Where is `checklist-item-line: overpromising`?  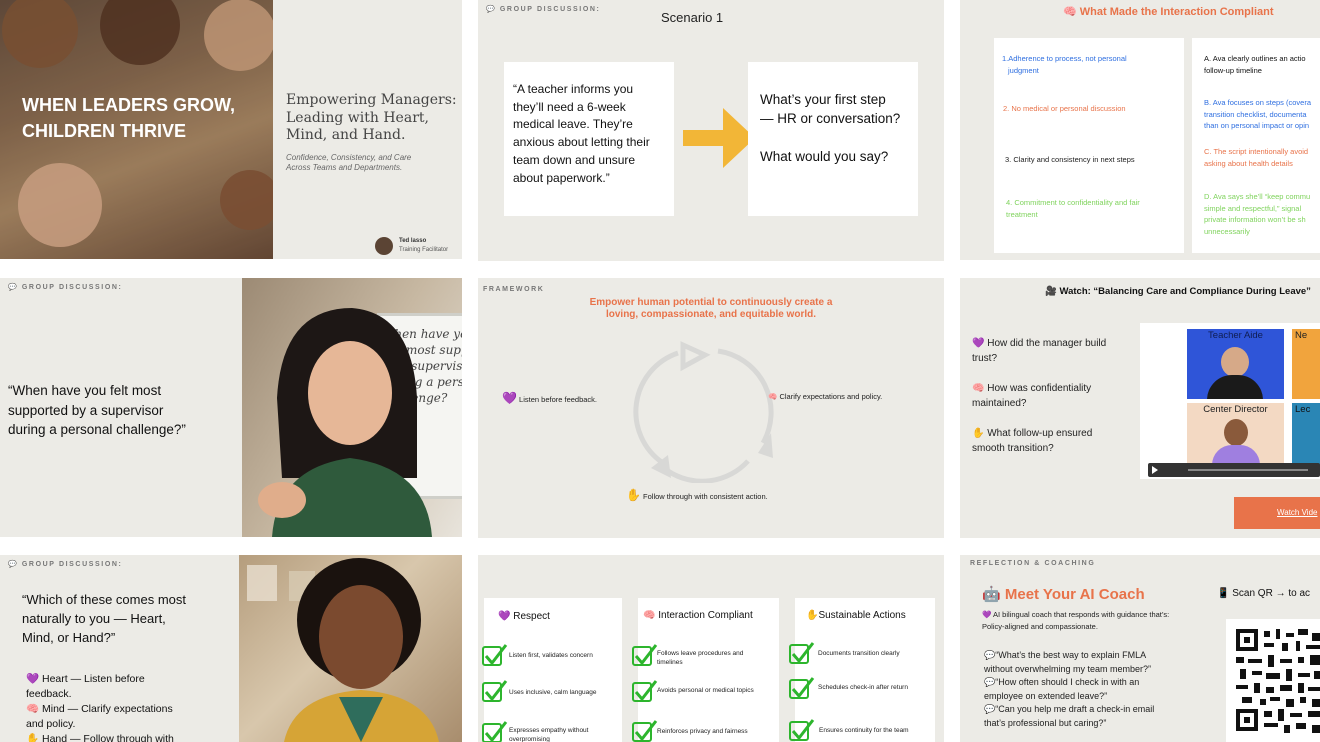 checklist-item-line: overpromising is located at coordinates (529, 739).